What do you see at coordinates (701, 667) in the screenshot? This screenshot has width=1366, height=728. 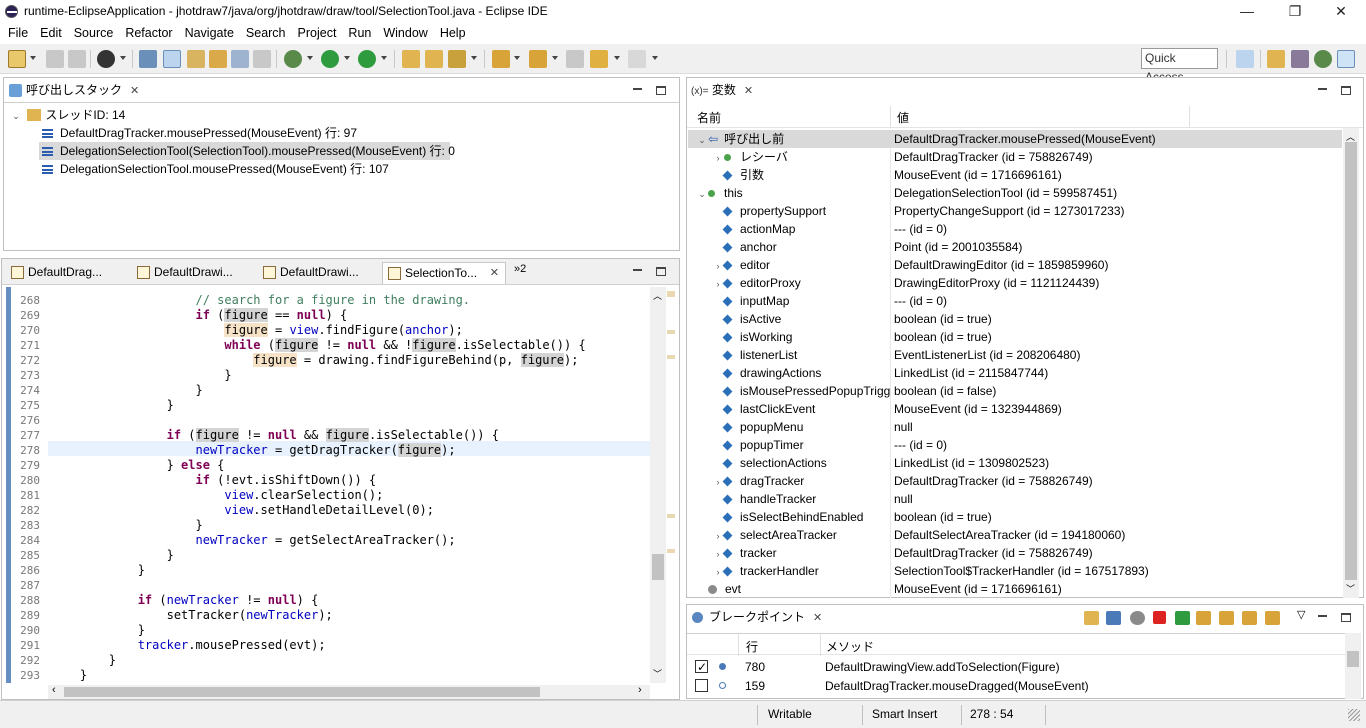 I see `breakpoint-checkbox: ✓` at bounding box center [701, 667].